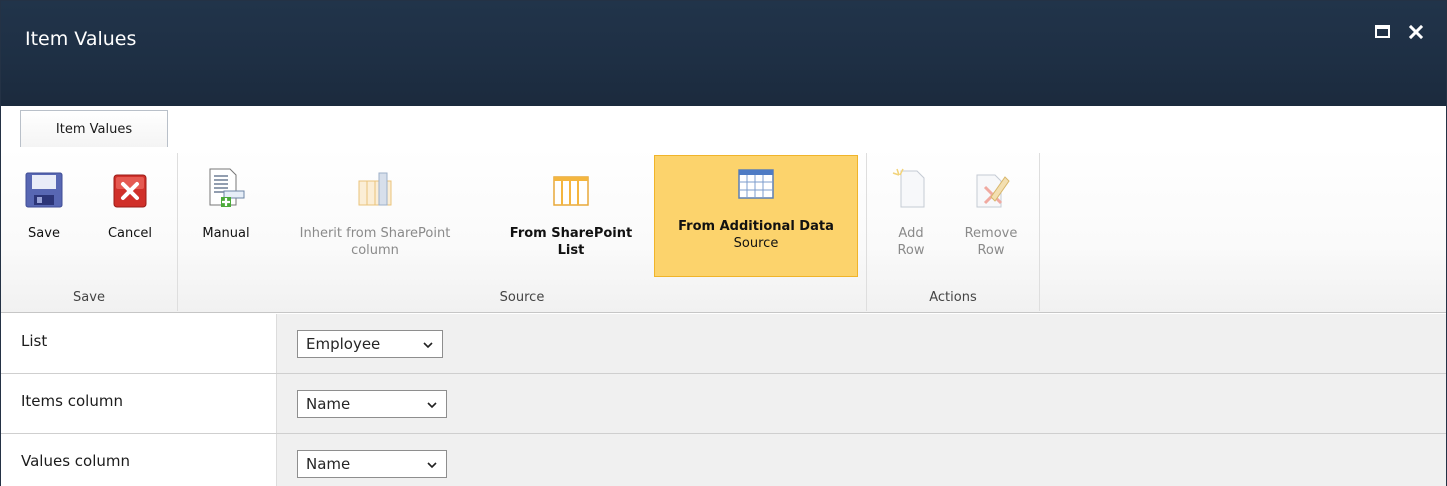  What do you see at coordinates (81, 39) in the screenshot?
I see `dialog-title: Item Values` at bounding box center [81, 39].